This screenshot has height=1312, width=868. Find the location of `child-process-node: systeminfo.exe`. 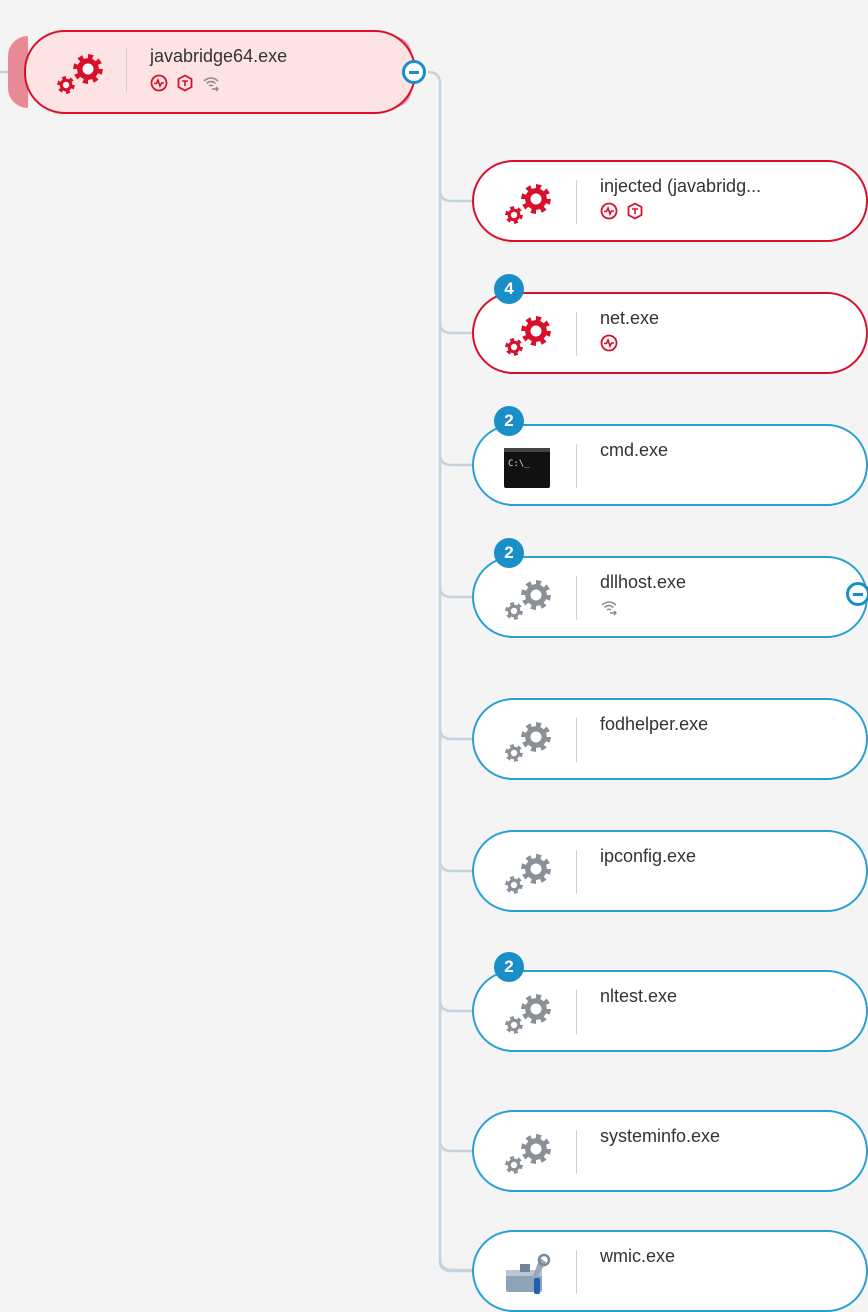

child-process-node: systeminfo.exe is located at coordinates (670, 1151).